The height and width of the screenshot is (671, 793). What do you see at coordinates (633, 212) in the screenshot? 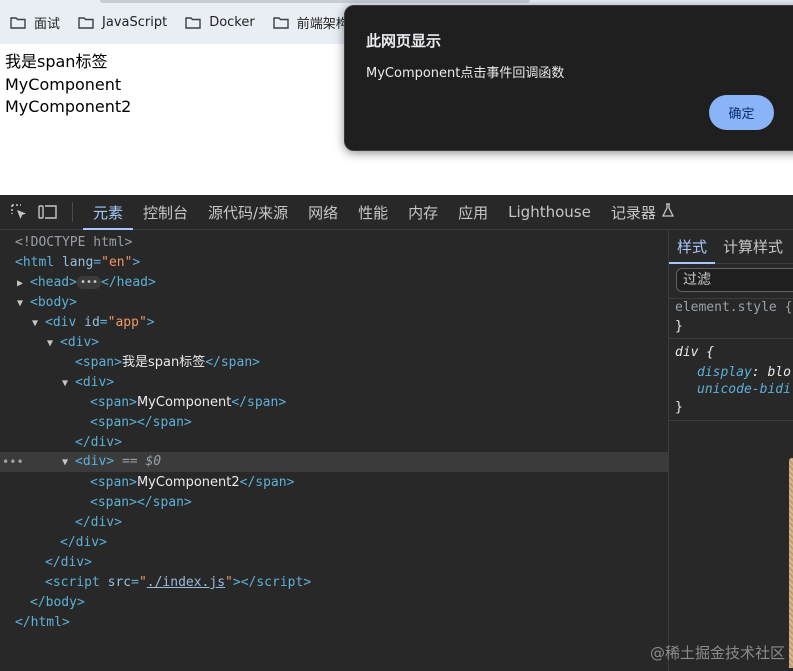
I see `tab-recorder-label: 记录器` at bounding box center [633, 212].